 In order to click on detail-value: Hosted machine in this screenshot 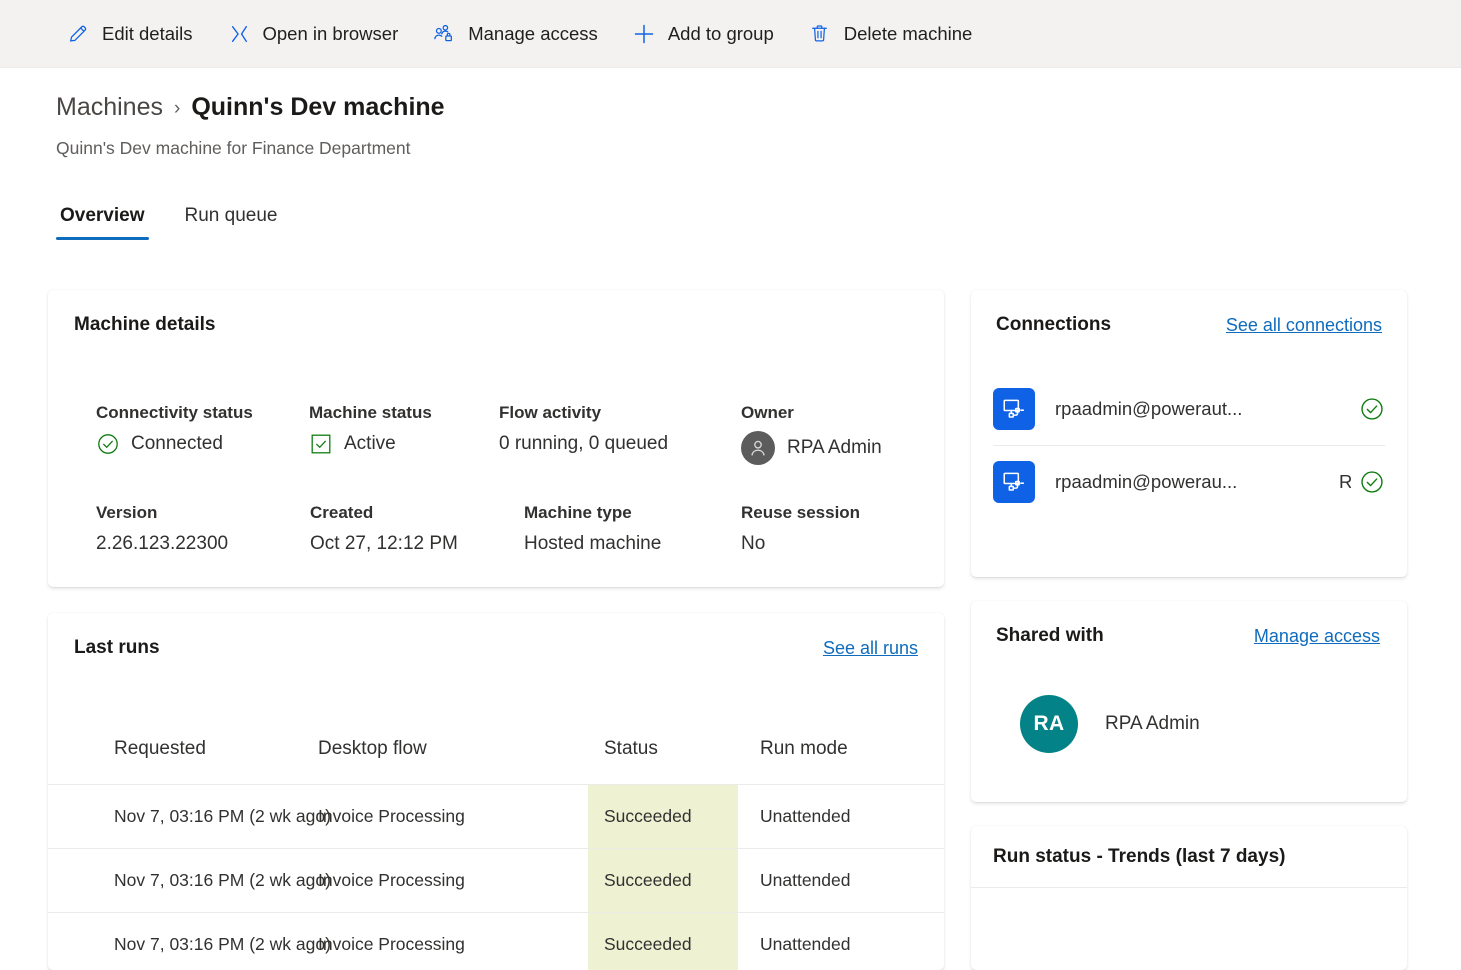, I will do `click(593, 543)`.